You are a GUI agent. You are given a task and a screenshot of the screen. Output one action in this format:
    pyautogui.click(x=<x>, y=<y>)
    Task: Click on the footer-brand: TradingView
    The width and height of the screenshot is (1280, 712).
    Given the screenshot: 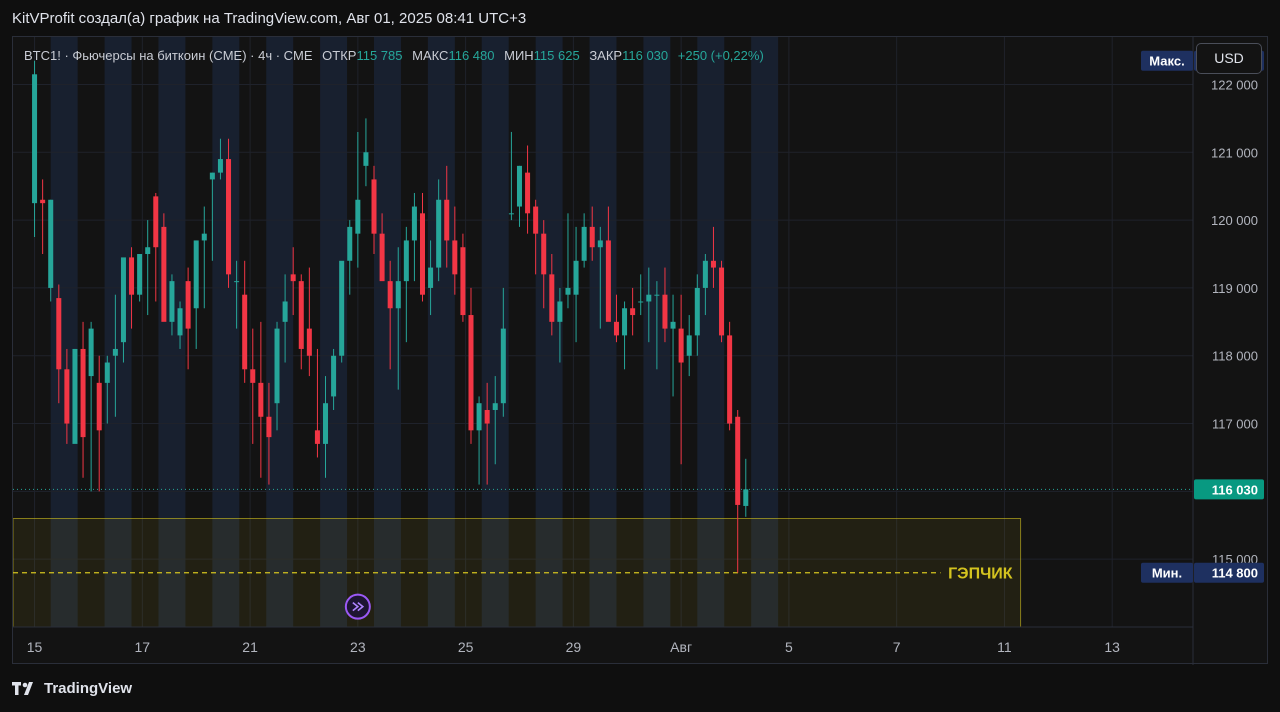 What is the action you would take?
    pyautogui.click(x=72, y=688)
    